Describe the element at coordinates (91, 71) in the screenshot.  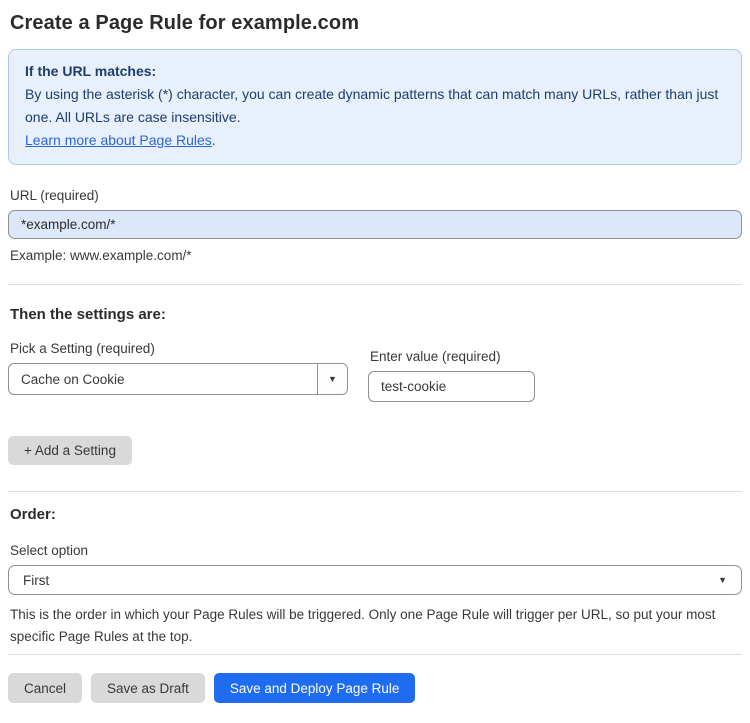
I see `callout-heading: If the URL matches:` at that location.